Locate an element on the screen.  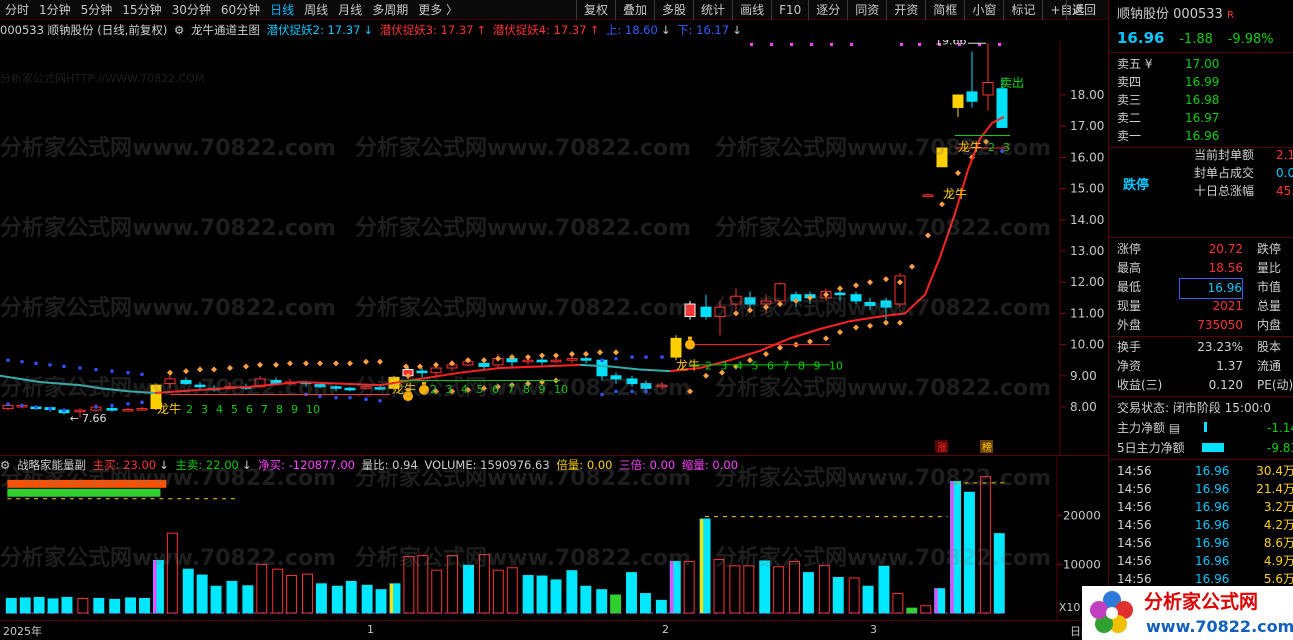
toolbar-button: 逐分 is located at coordinates (827, 10).